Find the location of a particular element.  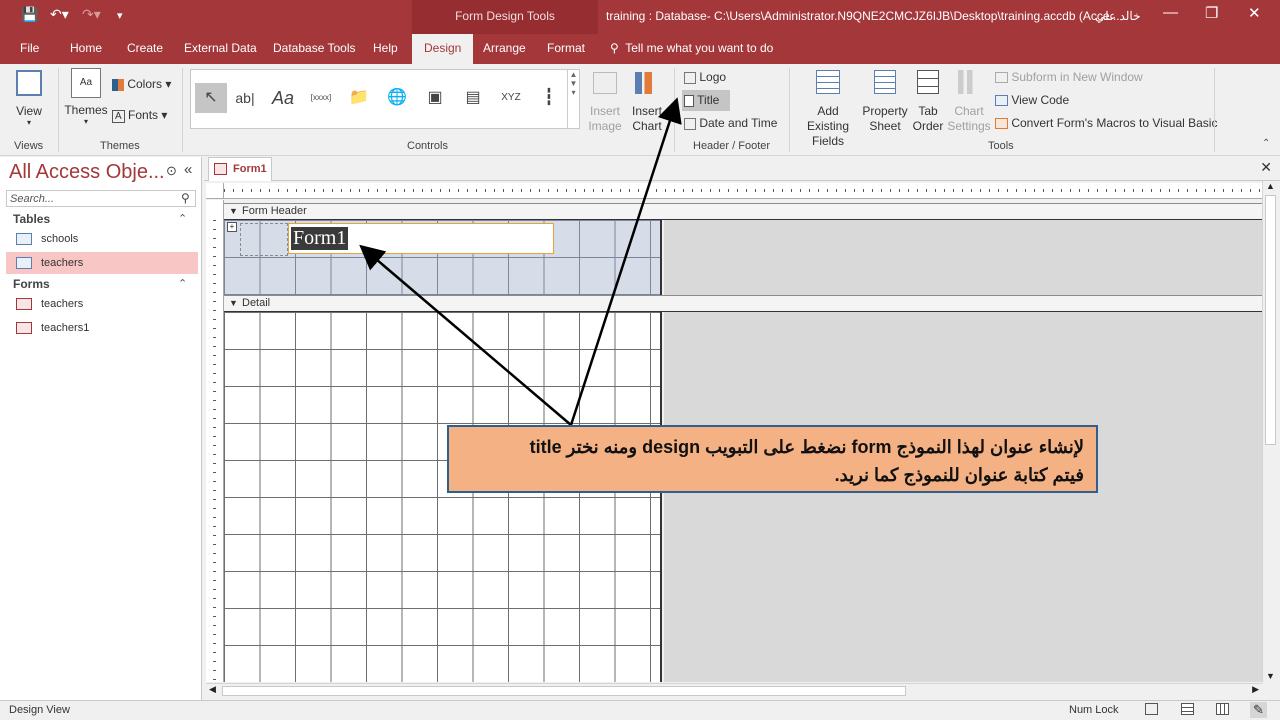

tab-arrange: Arrange is located at coordinates (504, 48).